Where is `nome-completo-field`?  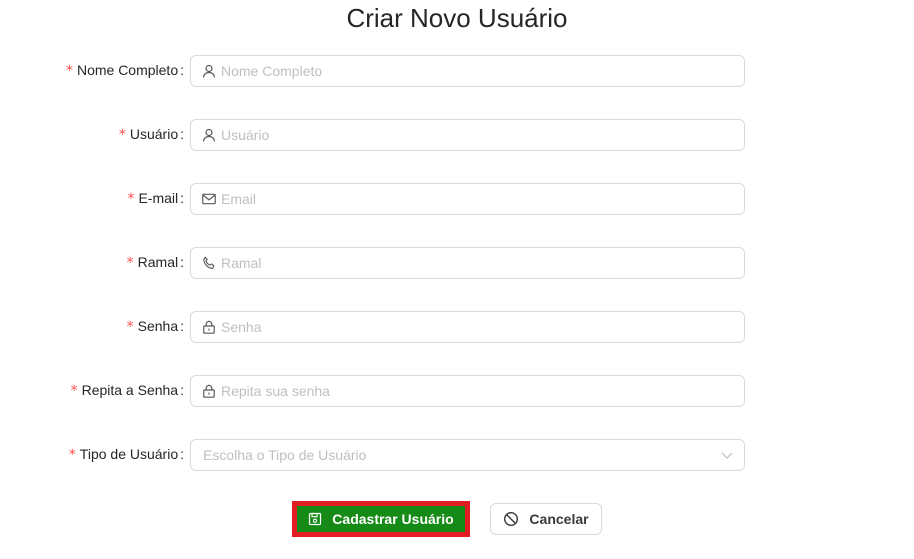 nome-completo-field is located at coordinates (467, 71).